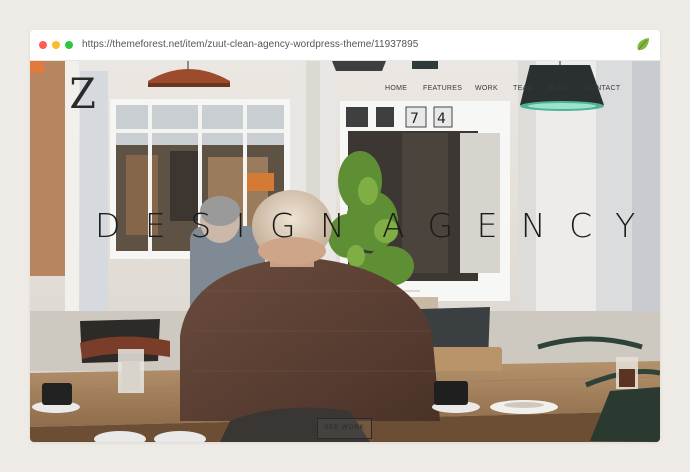  Describe the element at coordinates (396, 88) in the screenshot. I see `nav-home: HOME` at that location.